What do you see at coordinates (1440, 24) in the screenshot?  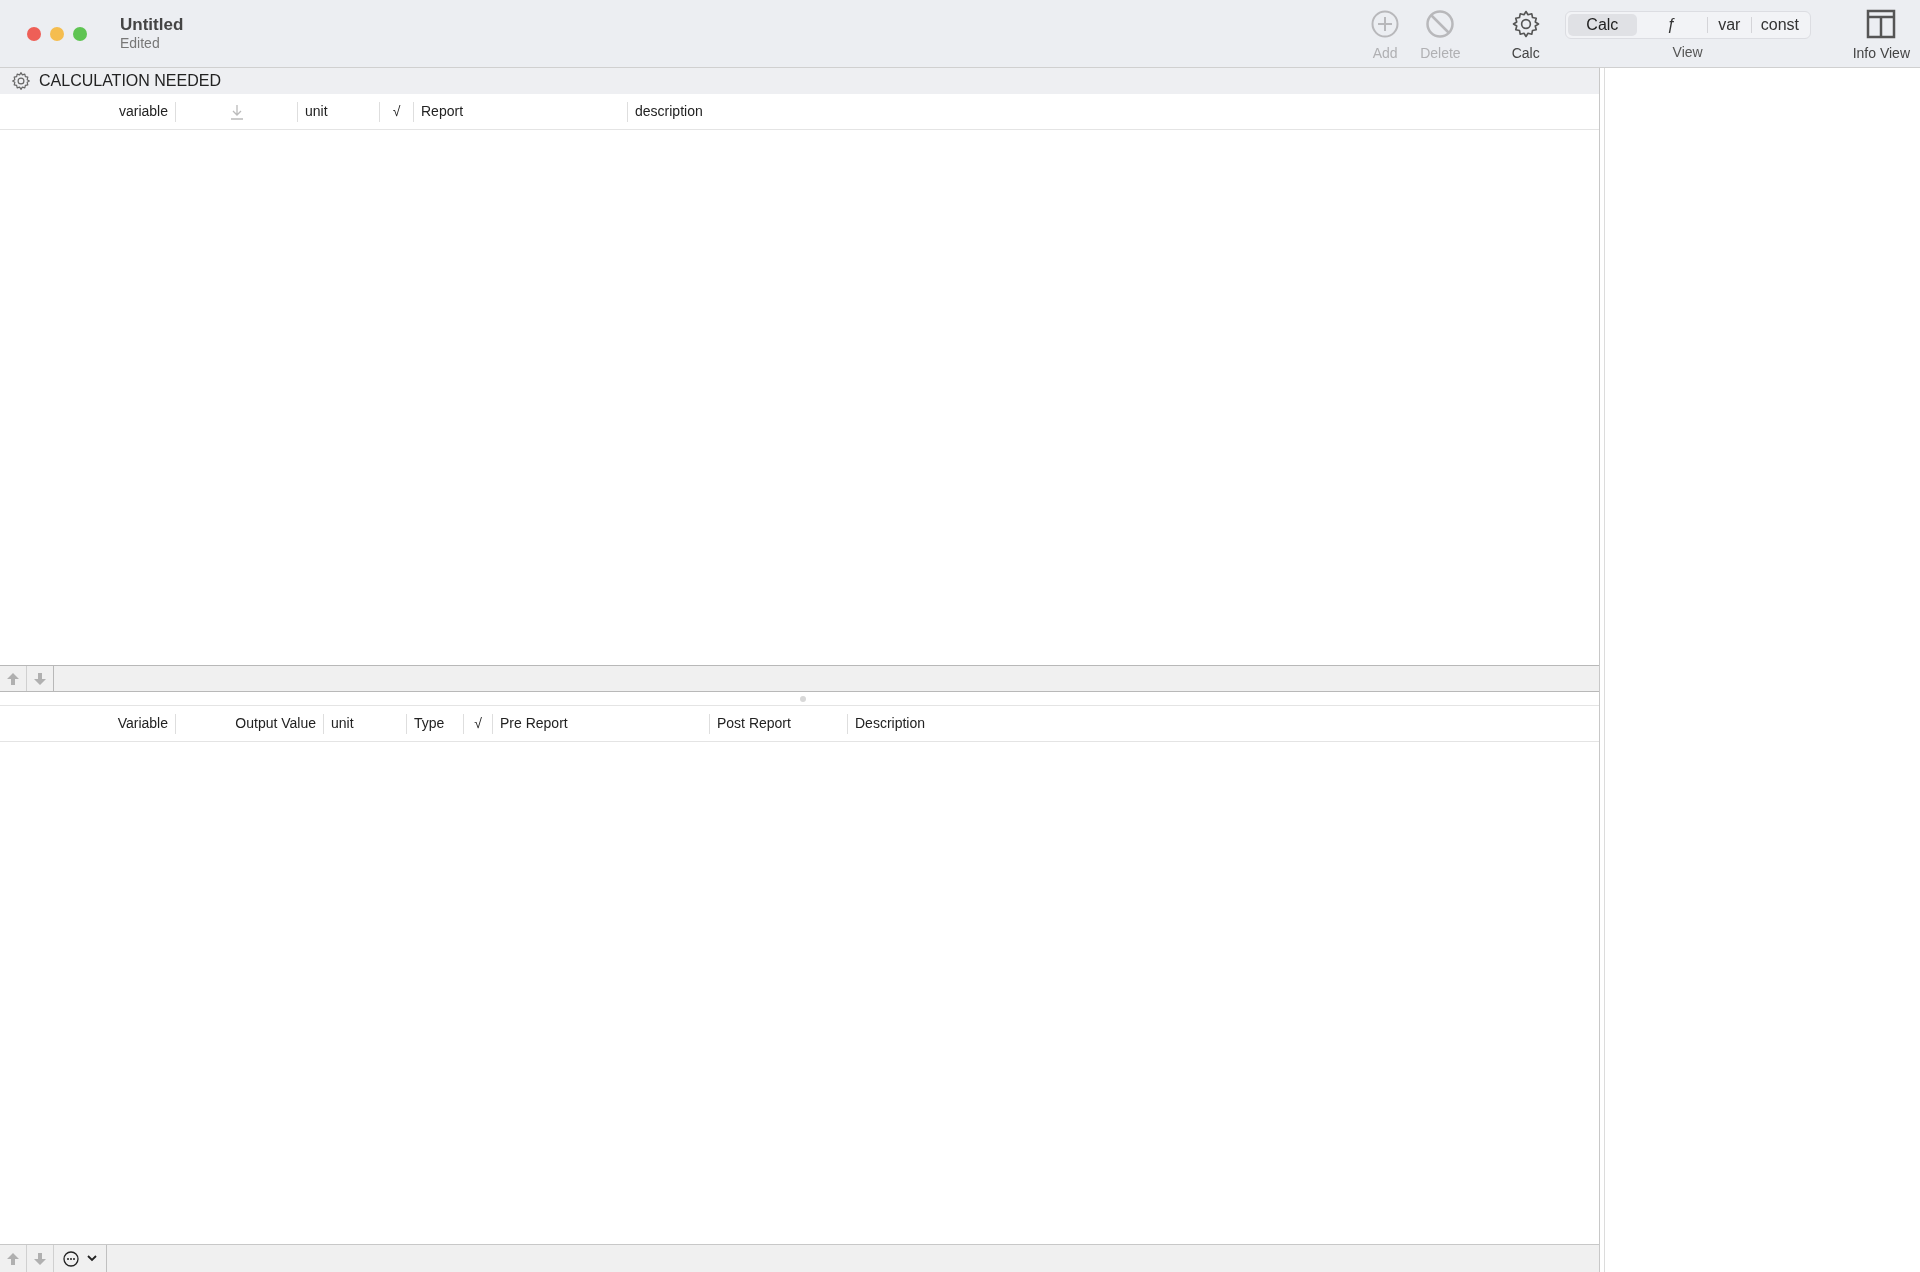 I see `prohibited-icon` at bounding box center [1440, 24].